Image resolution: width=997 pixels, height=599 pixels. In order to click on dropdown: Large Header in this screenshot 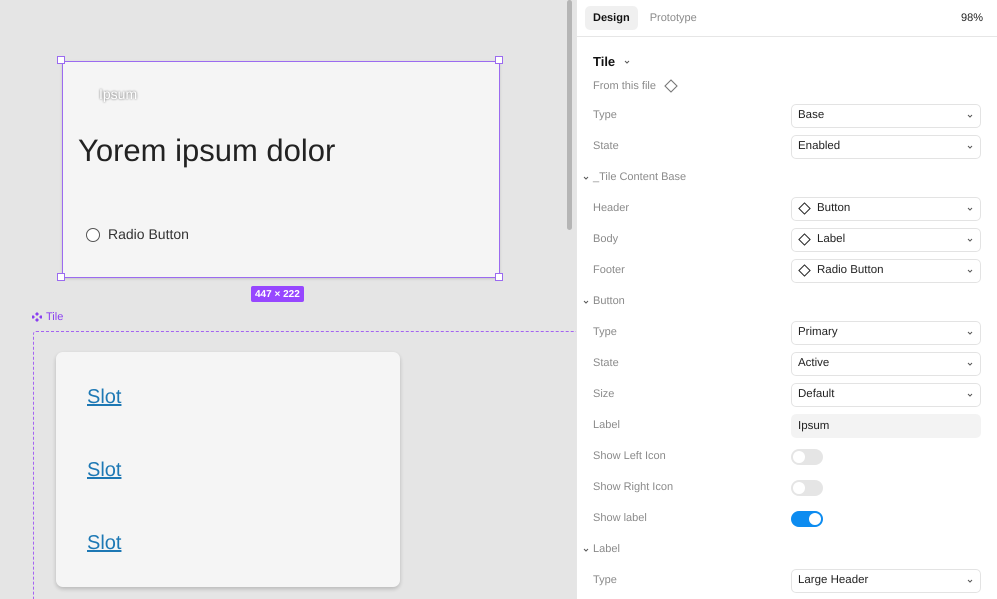, I will do `click(886, 580)`.